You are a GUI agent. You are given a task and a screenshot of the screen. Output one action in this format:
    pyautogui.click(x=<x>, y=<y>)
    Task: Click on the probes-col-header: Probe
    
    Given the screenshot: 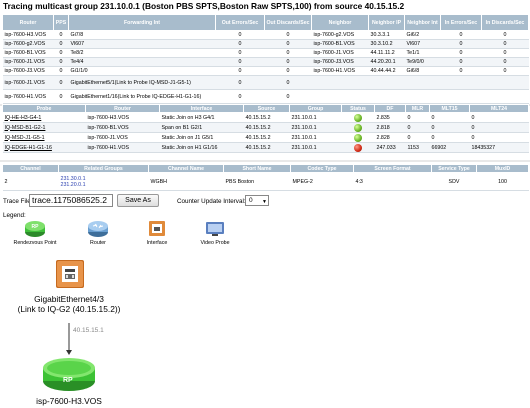 What is the action you would take?
    pyautogui.click(x=44, y=108)
    